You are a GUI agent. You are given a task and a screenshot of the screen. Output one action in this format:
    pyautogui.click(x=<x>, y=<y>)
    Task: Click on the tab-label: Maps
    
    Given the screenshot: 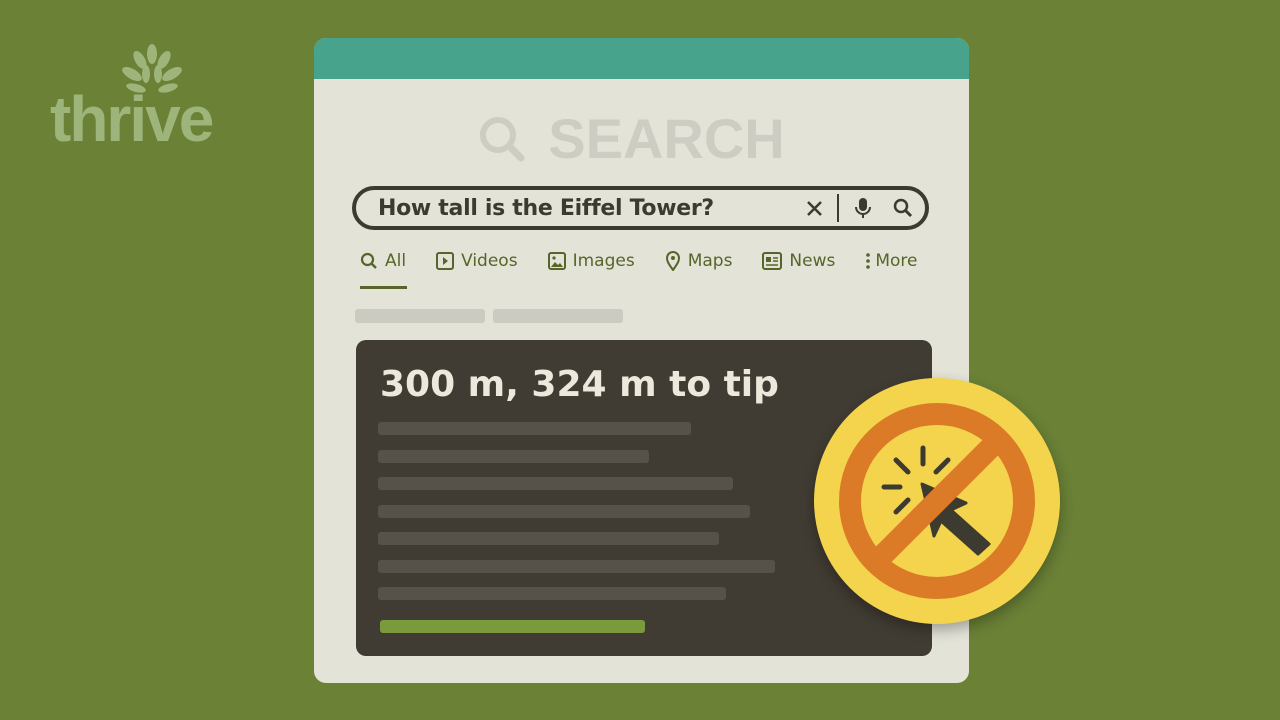 What is the action you would take?
    pyautogui.click(x=710, y=261)
    